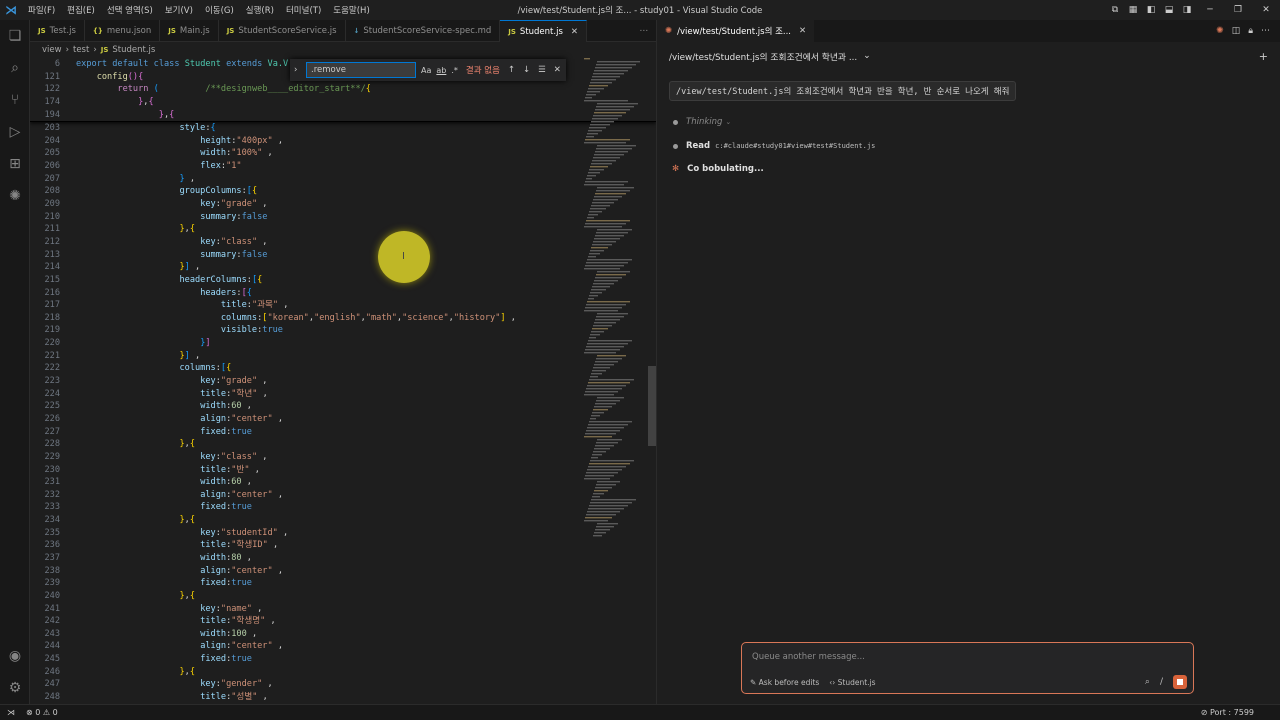  Describe the element at coordinates (343, 255) in the screenshot. I see `code-line: 213 summary:false` at that location.